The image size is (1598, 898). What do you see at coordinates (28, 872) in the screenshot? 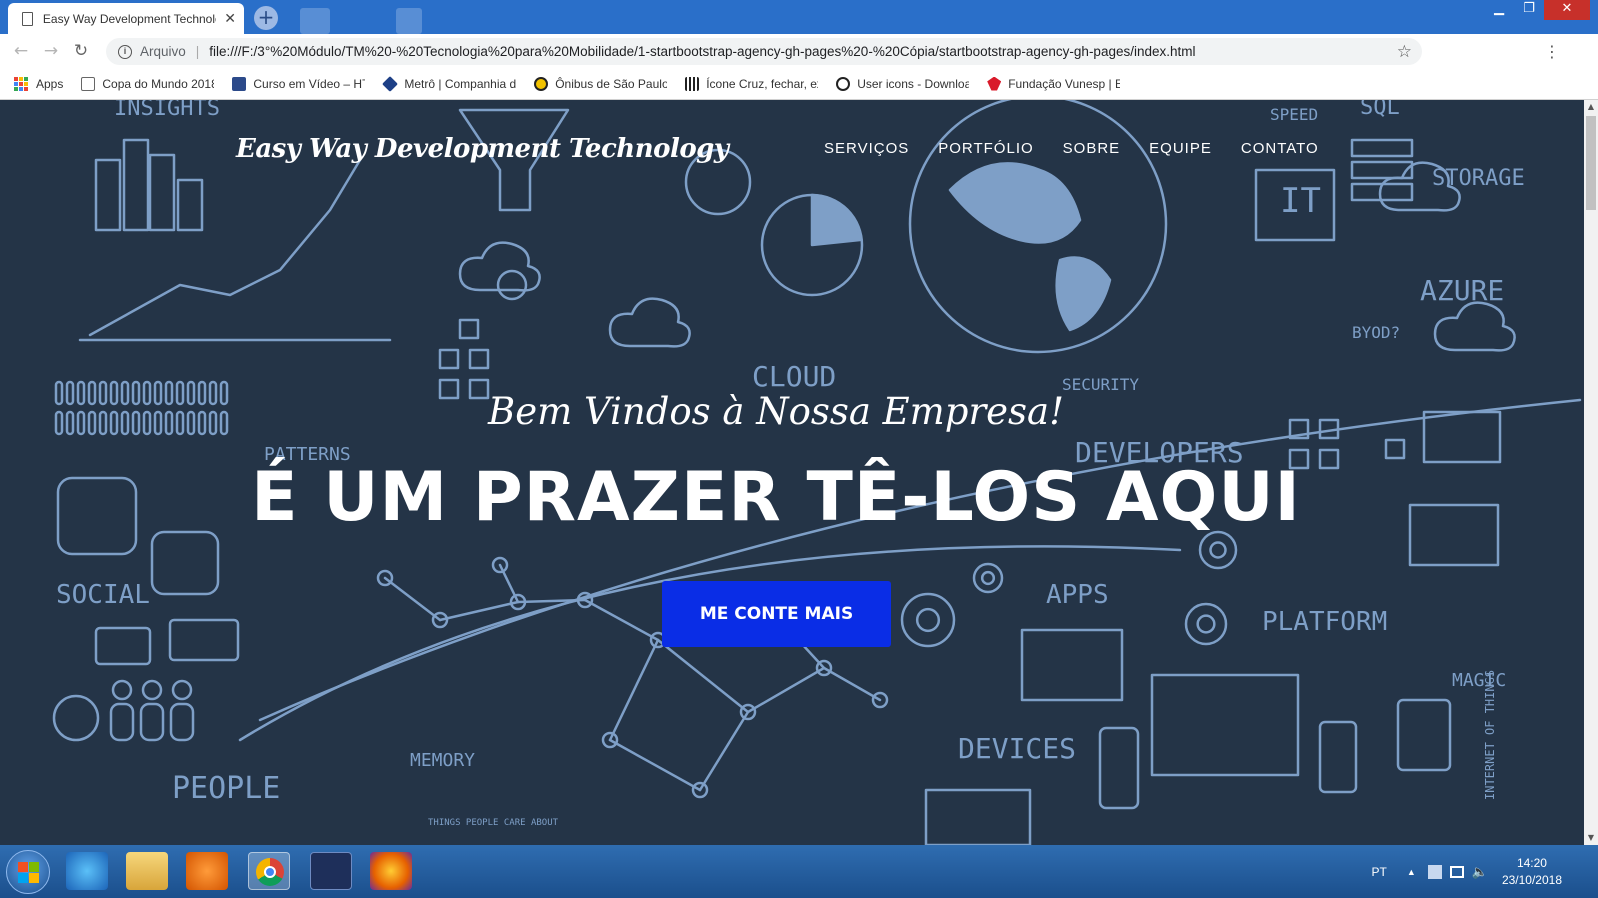
I see `windows-start-button` at bounding box center [28, 872].